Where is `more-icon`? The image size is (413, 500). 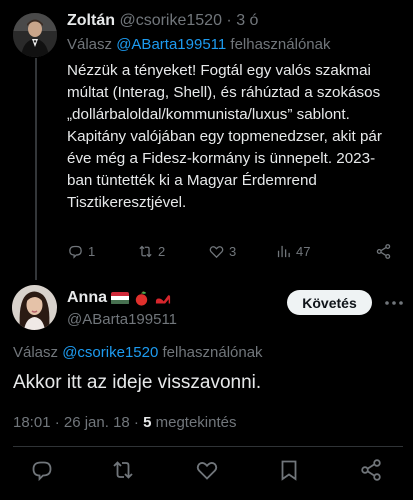 more-icon is located at coordinates (394, 303).